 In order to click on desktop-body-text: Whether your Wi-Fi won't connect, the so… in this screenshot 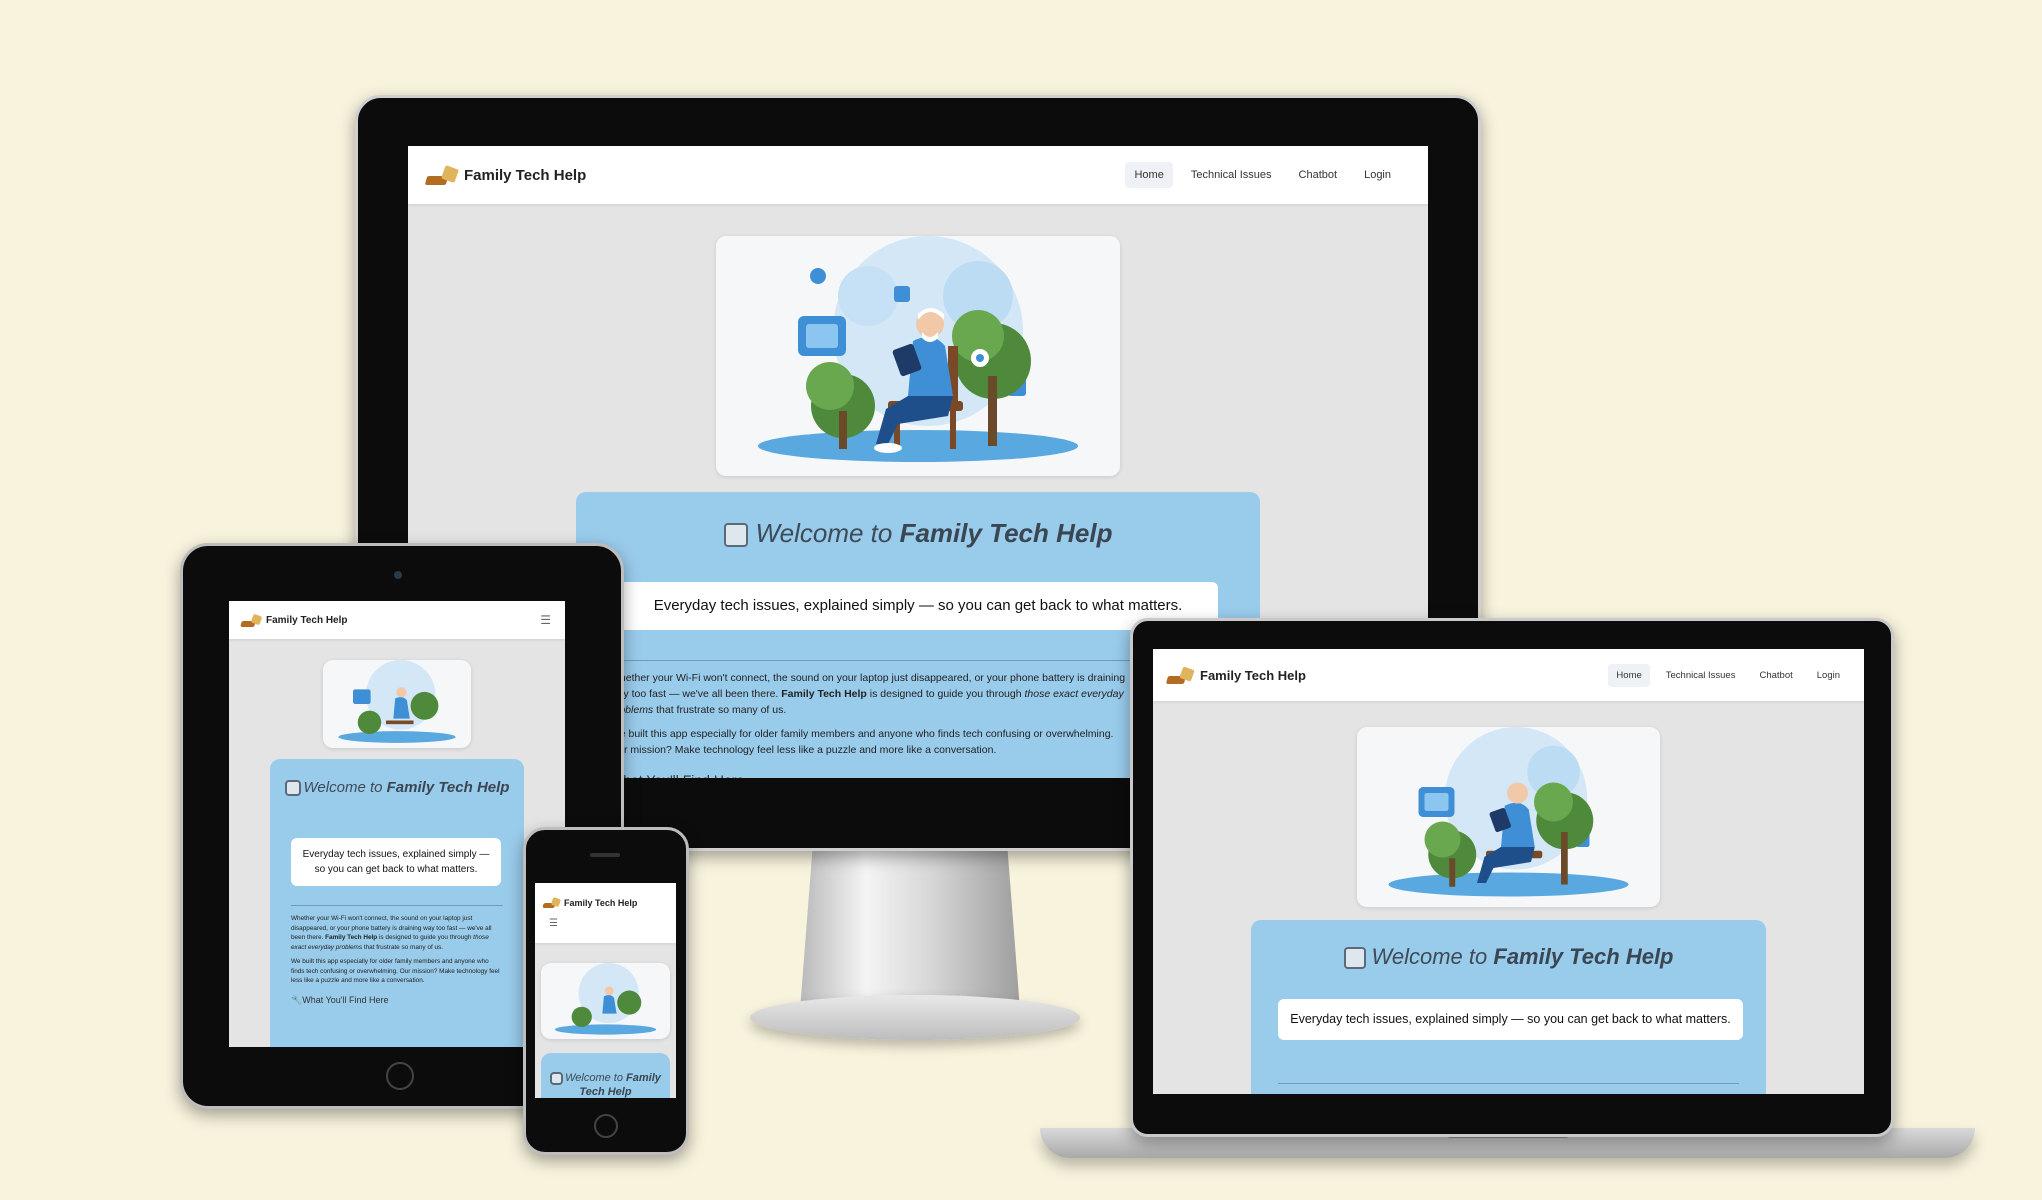, I will do `click(870, 724)`.